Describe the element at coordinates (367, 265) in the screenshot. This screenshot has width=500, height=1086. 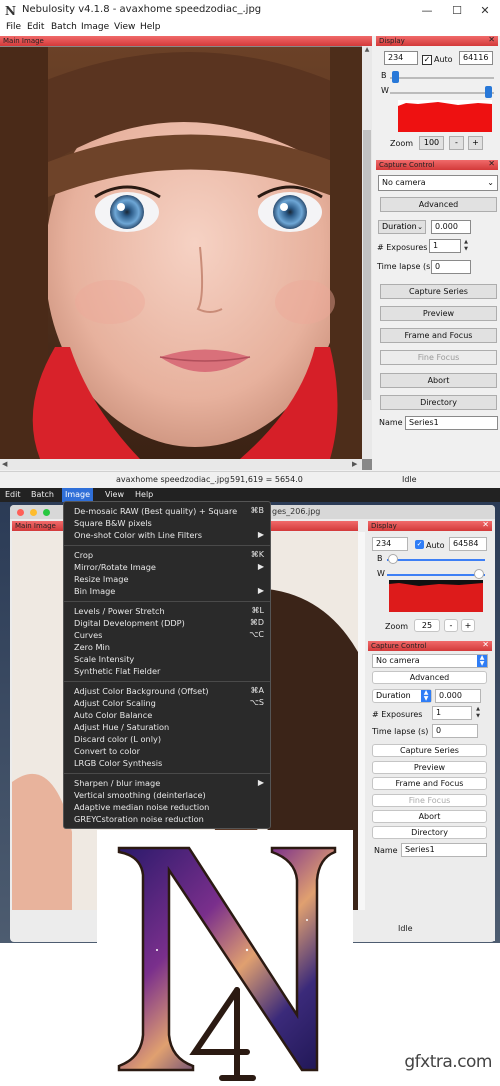
I see `vertical-scroll-thumb` at that location.